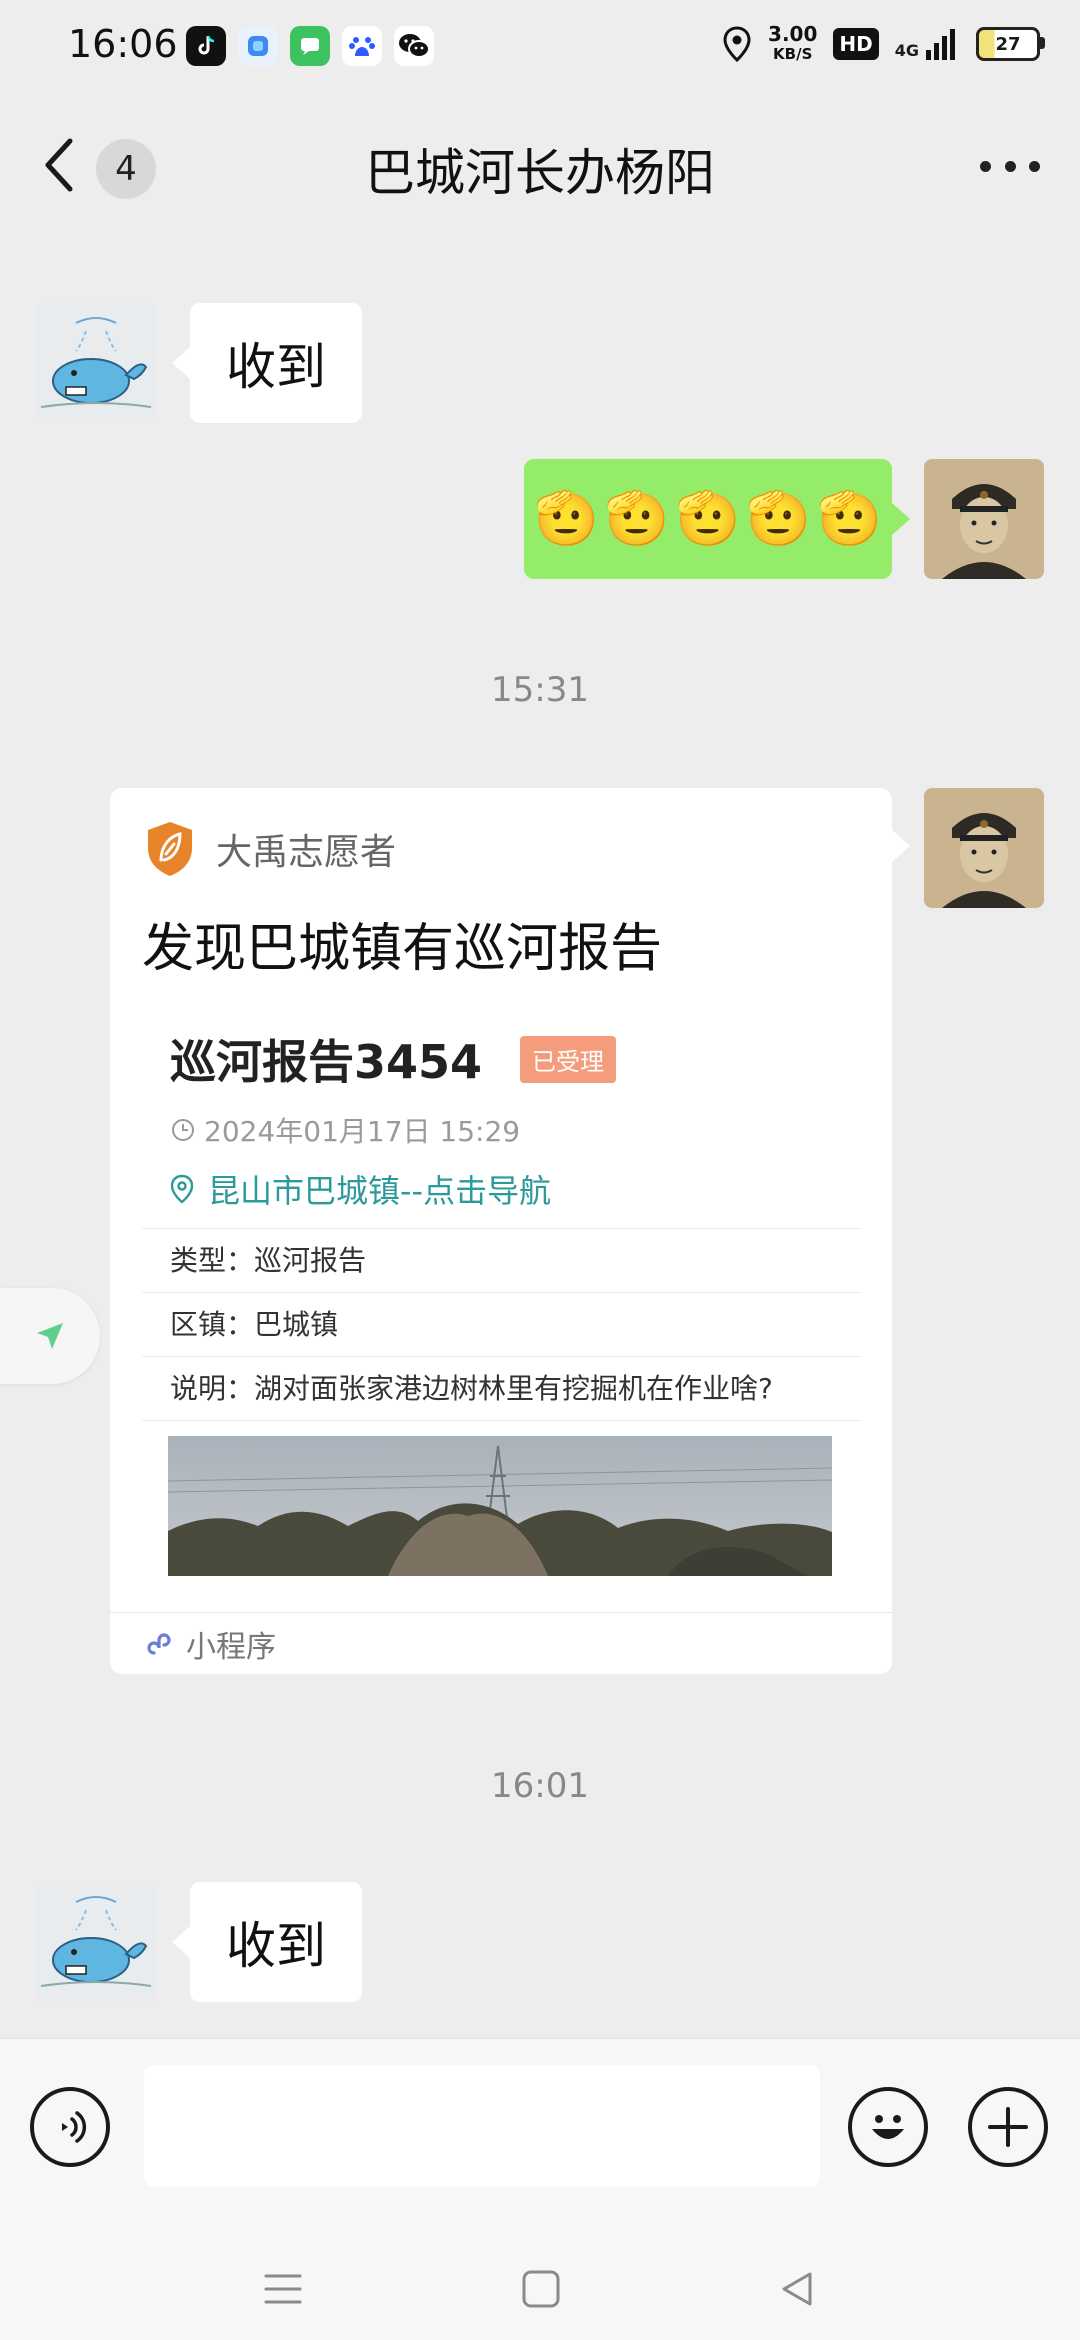 The image size is (1080, 2340). Describe the element at coordinates (283, 2289) in the screenshot. I see `menu-icon` at that location.